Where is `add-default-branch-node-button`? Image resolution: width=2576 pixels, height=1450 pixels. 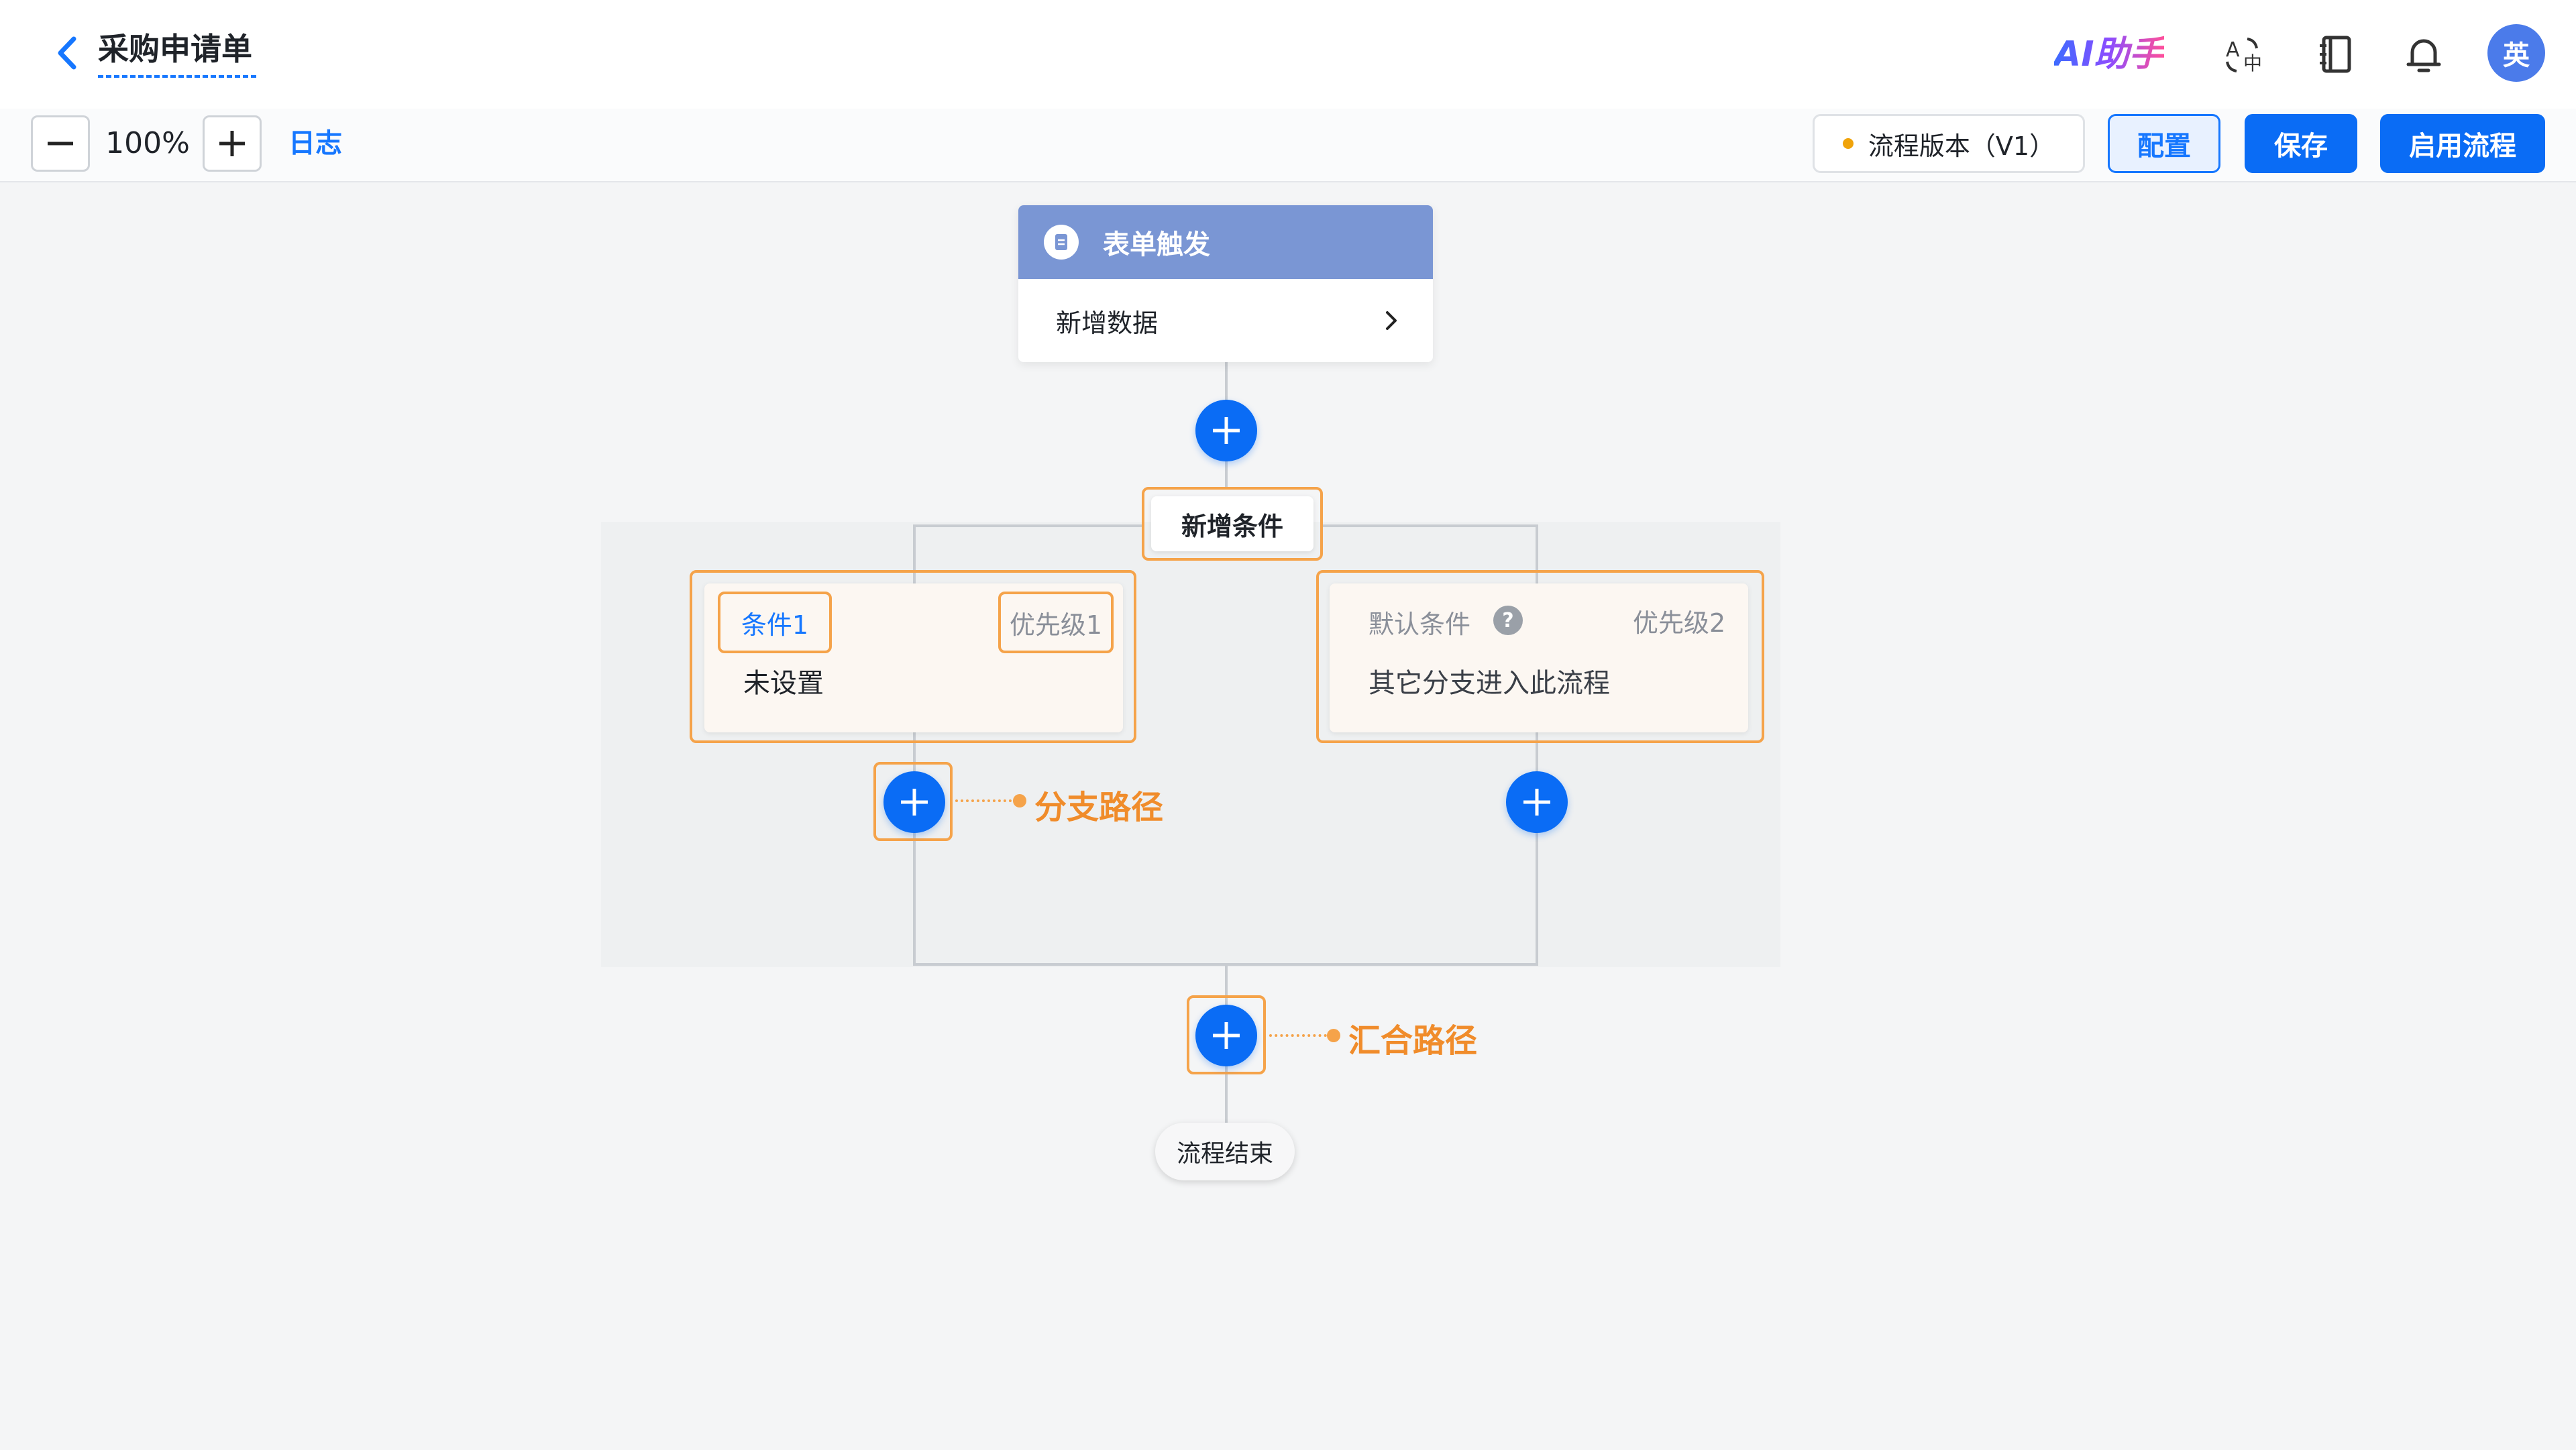
add-default-branch-node-button is located at coordinates (1537, 802).